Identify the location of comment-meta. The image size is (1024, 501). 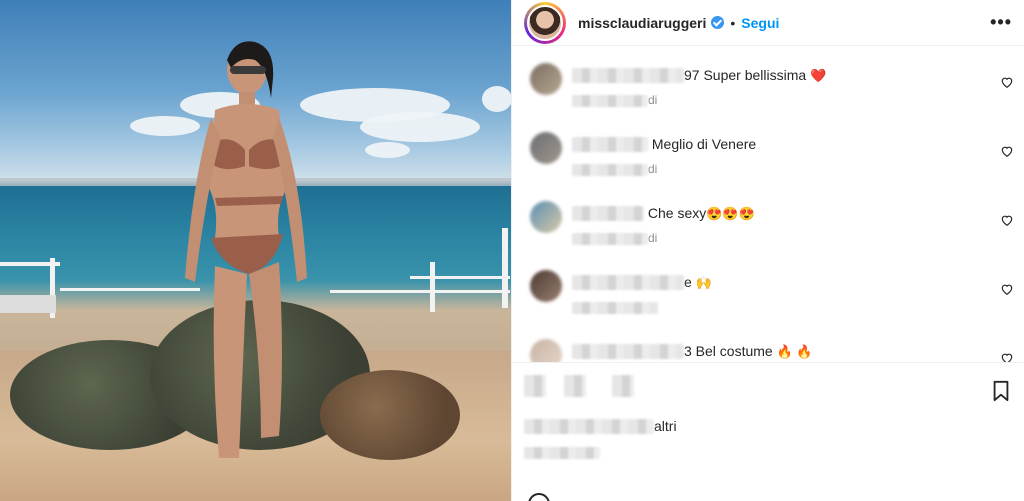
(615, 307).